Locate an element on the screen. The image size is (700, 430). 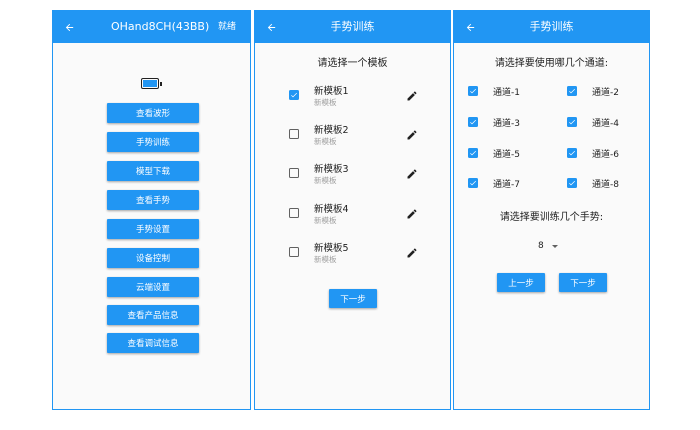
gesture-count-value: 8 is located at coordinates (541, 246).